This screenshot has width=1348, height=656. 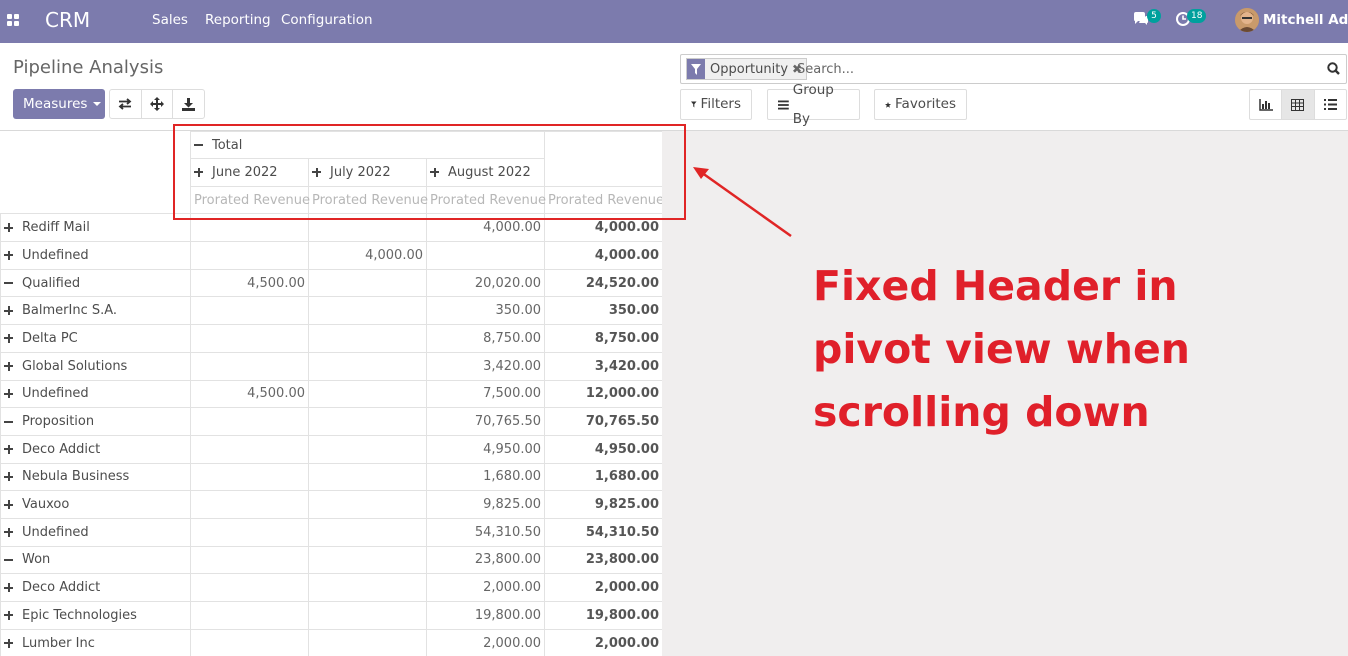 What do you see at coordinates (188, 104) in the screenshot?
I see `download-button` at bounding box center [188, 104].